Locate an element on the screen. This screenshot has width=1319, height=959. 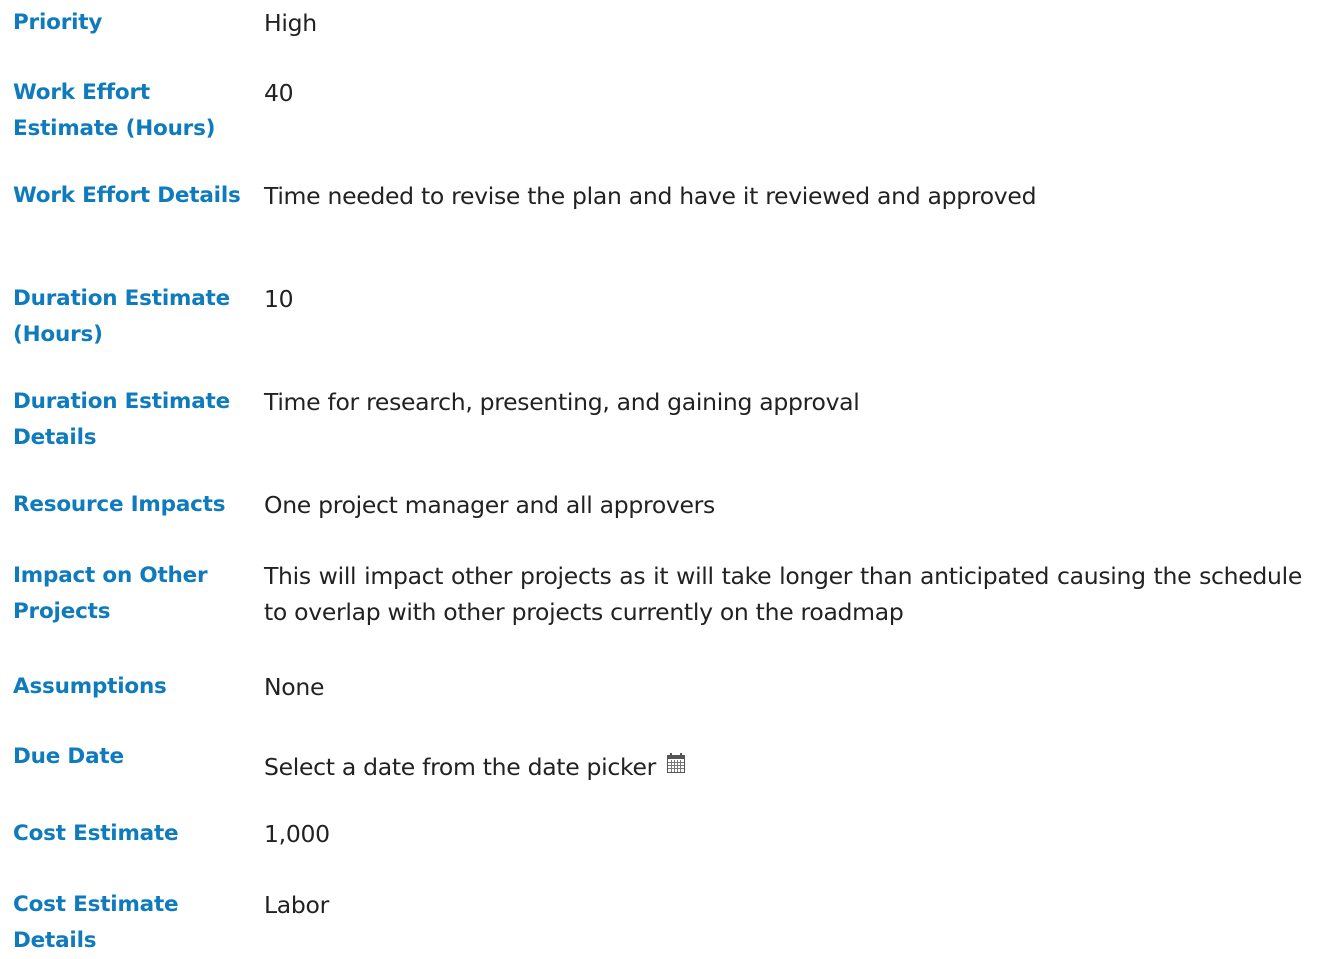
field-row-cost-estimate-details: Cost Estimate Details Labor is located at coordinates (658, 923).